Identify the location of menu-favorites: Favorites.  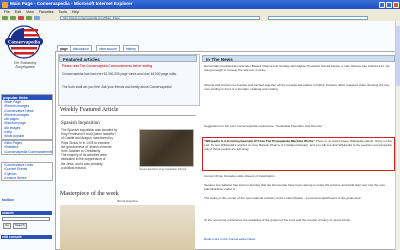
(46, 12).